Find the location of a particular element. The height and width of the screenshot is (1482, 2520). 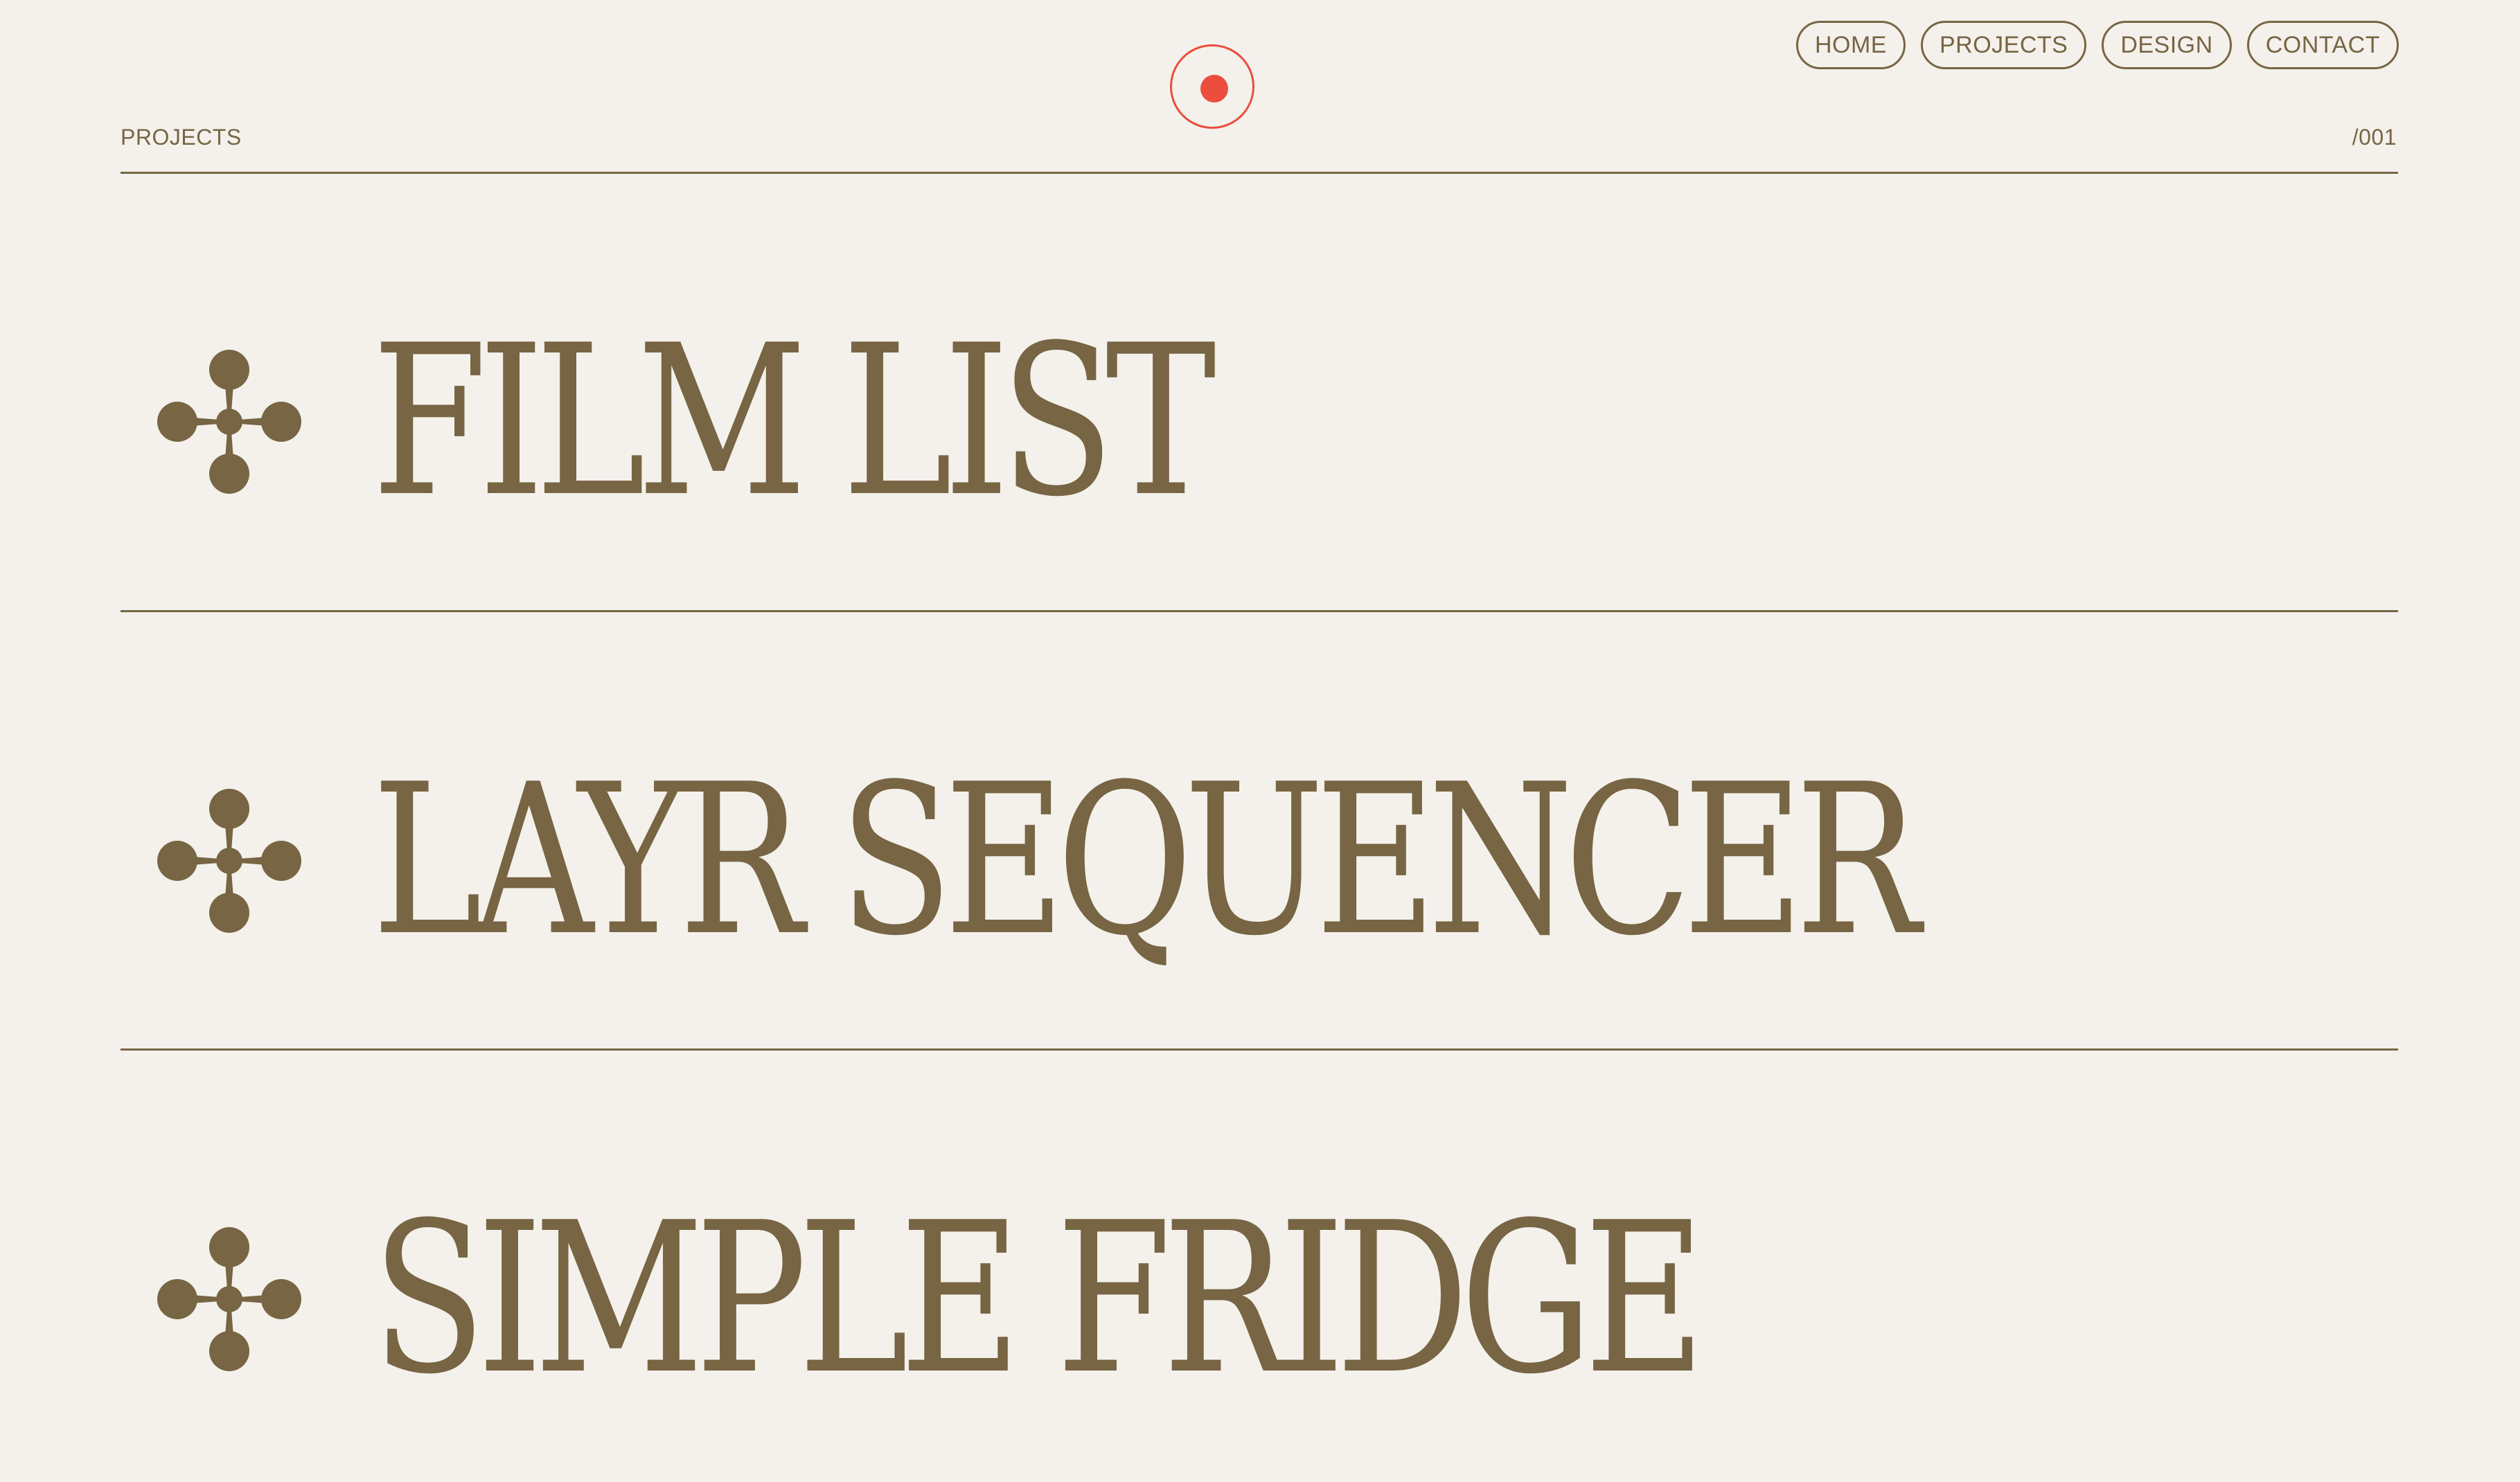

nav-contact-button: CONTACT is located at coordinates (2322, 45).